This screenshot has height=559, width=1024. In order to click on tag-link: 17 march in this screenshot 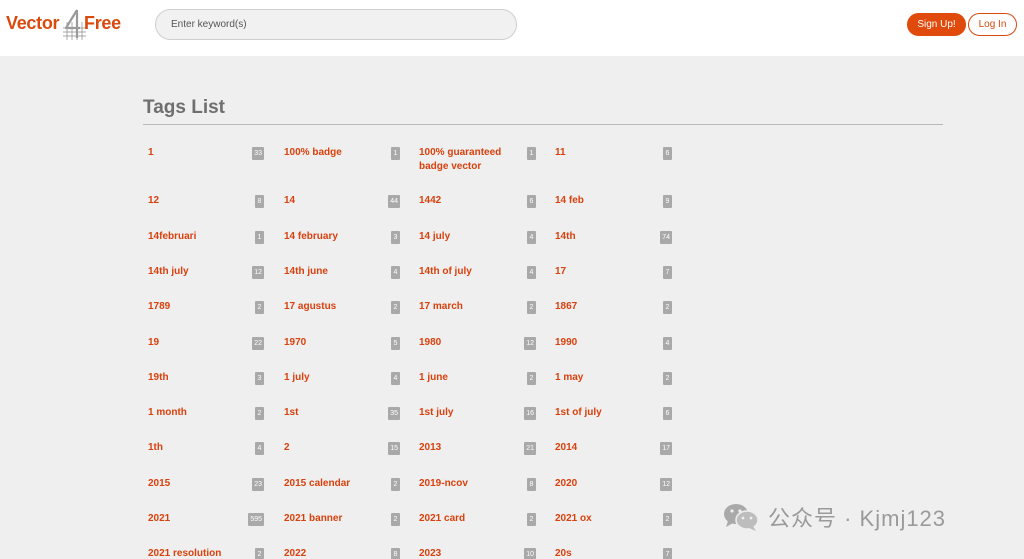, I will do `click(441, 307)`.